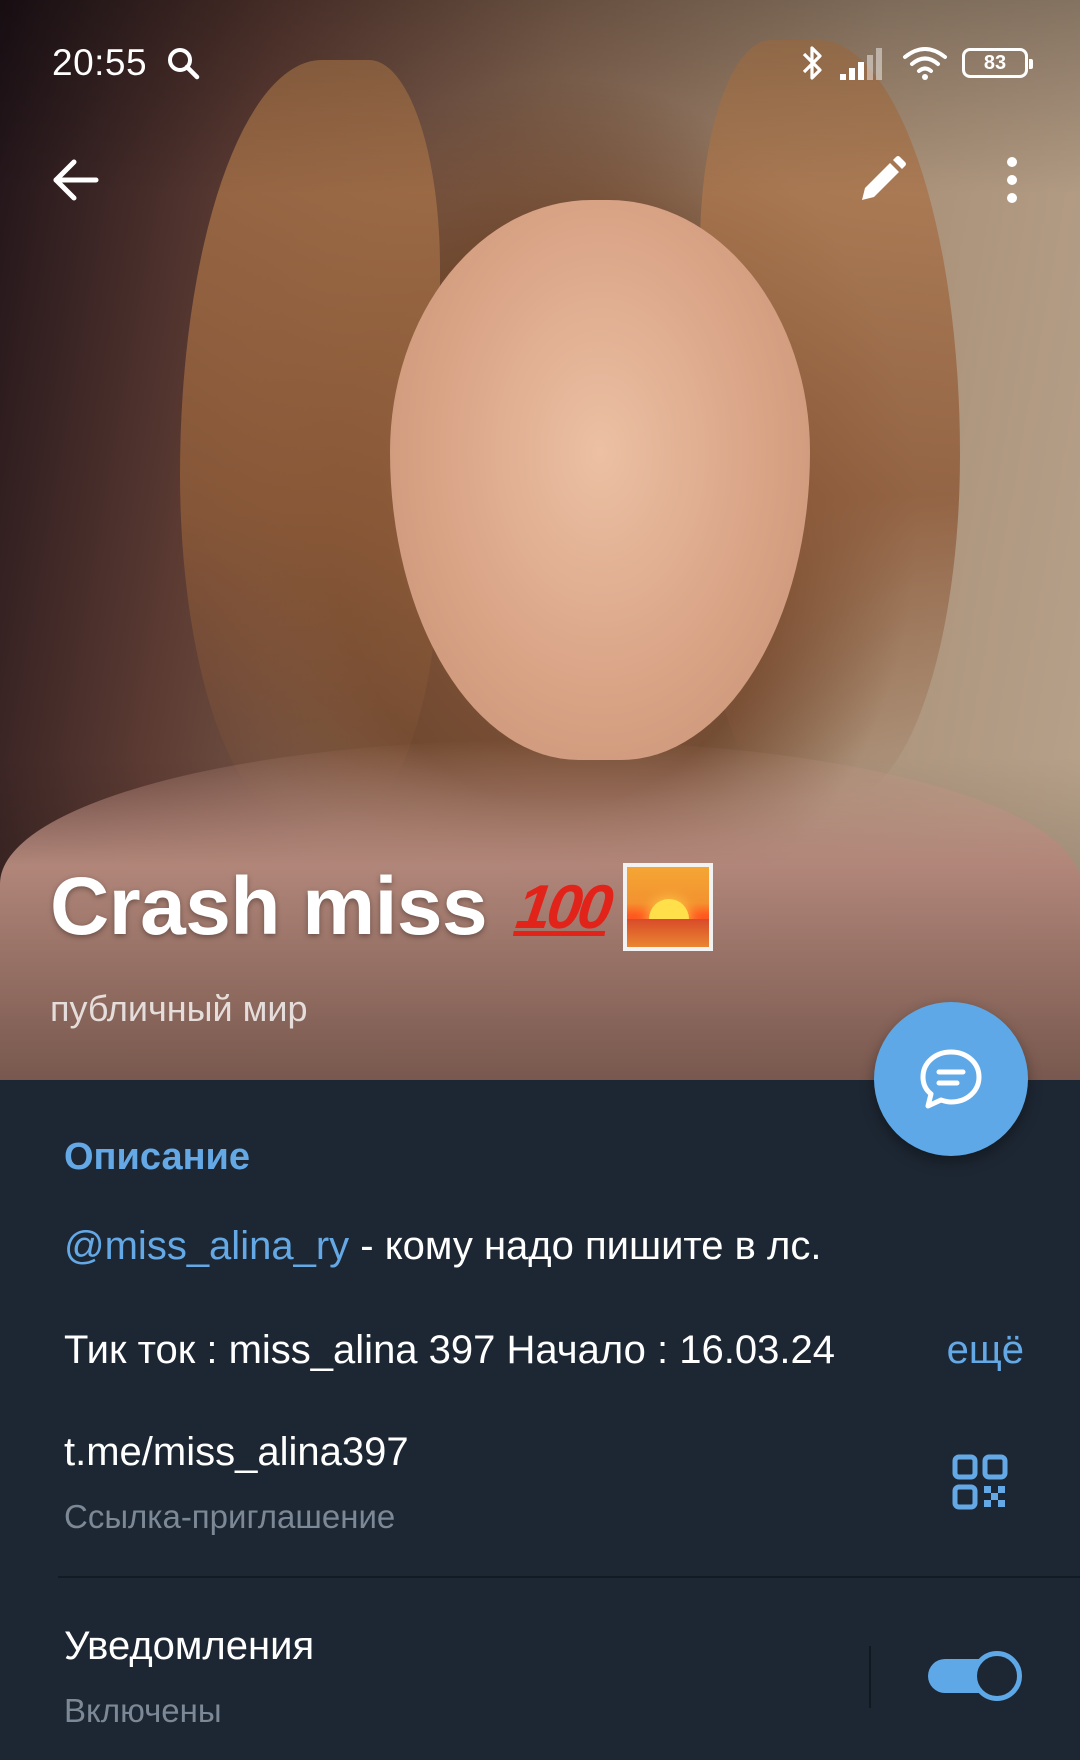 The width and height of the screenshot is (1080, 1760). I want to click on description-fade: ещё, so click(950, 1350).